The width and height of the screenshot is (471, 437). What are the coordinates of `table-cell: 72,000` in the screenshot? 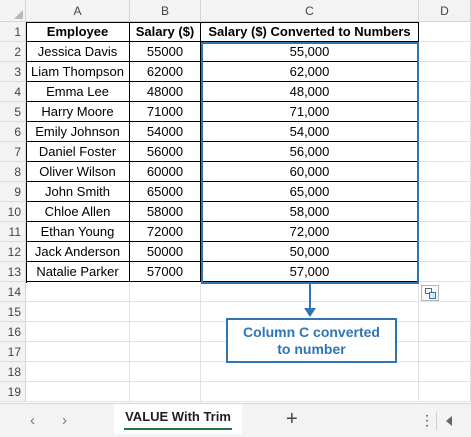 It's located at (310, 232).